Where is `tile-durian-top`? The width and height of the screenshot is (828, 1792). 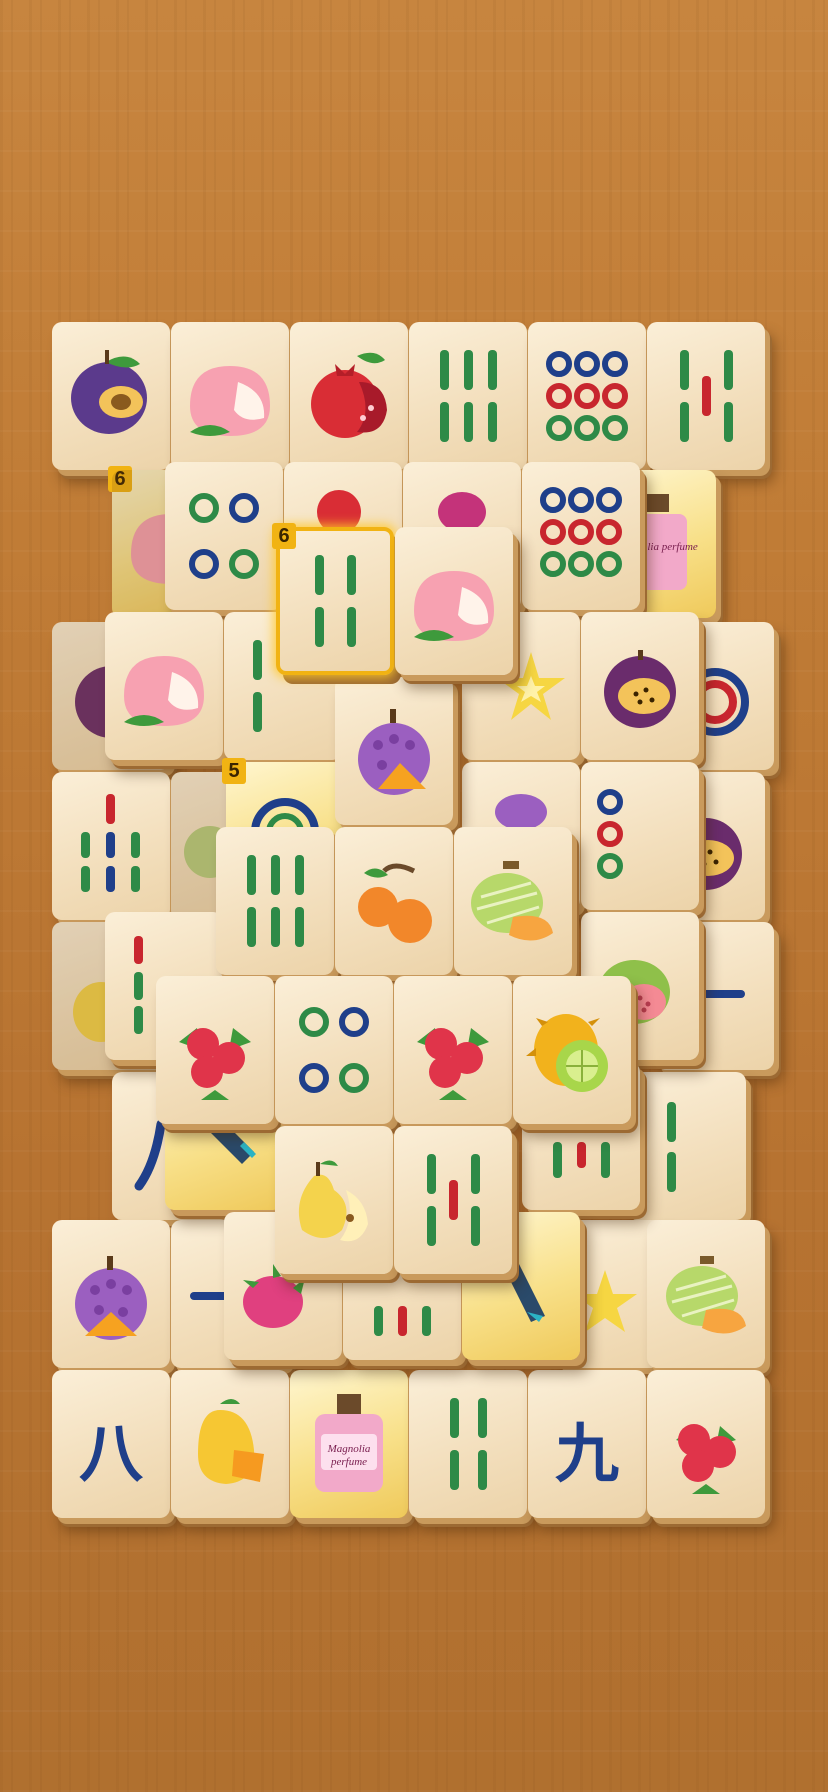 tile-durian-top is located at coordinates (394, 751).